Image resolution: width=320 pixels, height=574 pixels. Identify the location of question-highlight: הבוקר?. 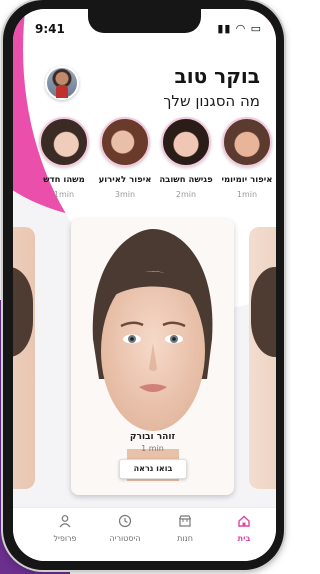
(132, 101).